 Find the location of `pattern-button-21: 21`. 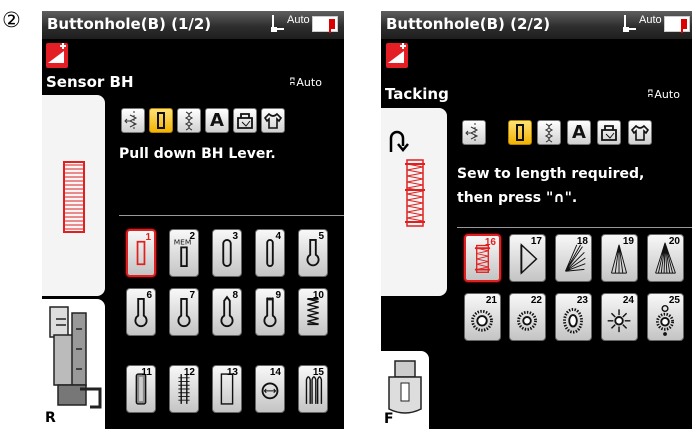

pattern-button-21: 21 is located at coordinates (482, 317).